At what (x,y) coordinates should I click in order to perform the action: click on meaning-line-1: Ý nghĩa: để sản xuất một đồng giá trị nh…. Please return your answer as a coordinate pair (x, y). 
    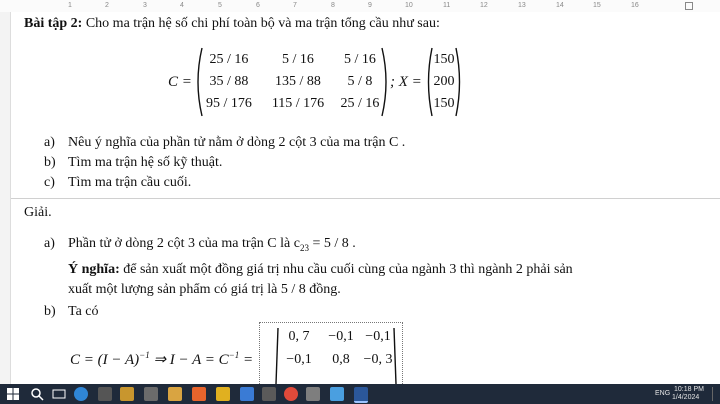
    Looking at the image, I should click on (320, 270).